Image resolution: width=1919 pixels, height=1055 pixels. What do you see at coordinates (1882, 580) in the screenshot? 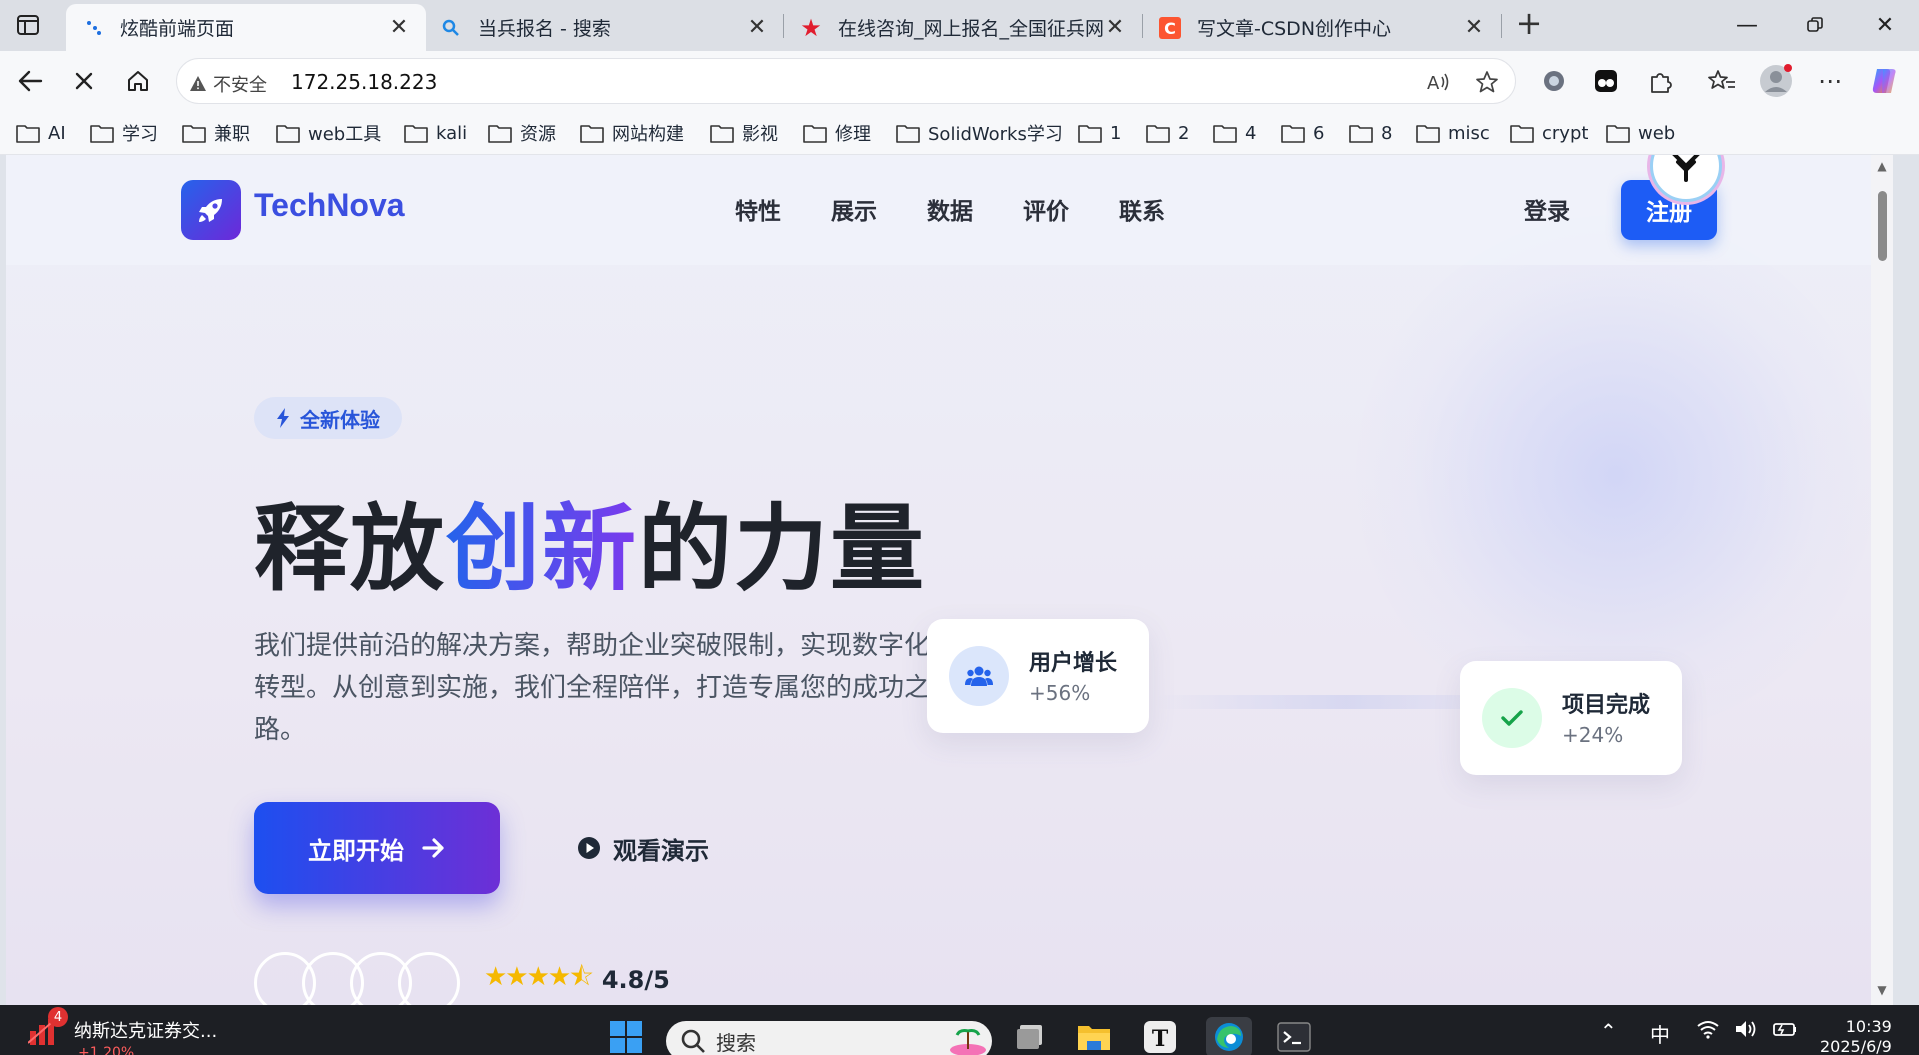
I see `page-scrollbar: ▲ ▼` at bounding box center [1882, 580].